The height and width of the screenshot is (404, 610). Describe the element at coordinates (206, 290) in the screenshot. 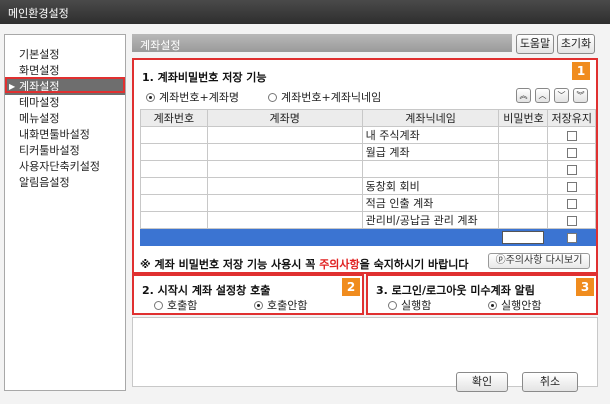

I see `section-title: 2. 시작시 계좌 설정창 호출` at that location.